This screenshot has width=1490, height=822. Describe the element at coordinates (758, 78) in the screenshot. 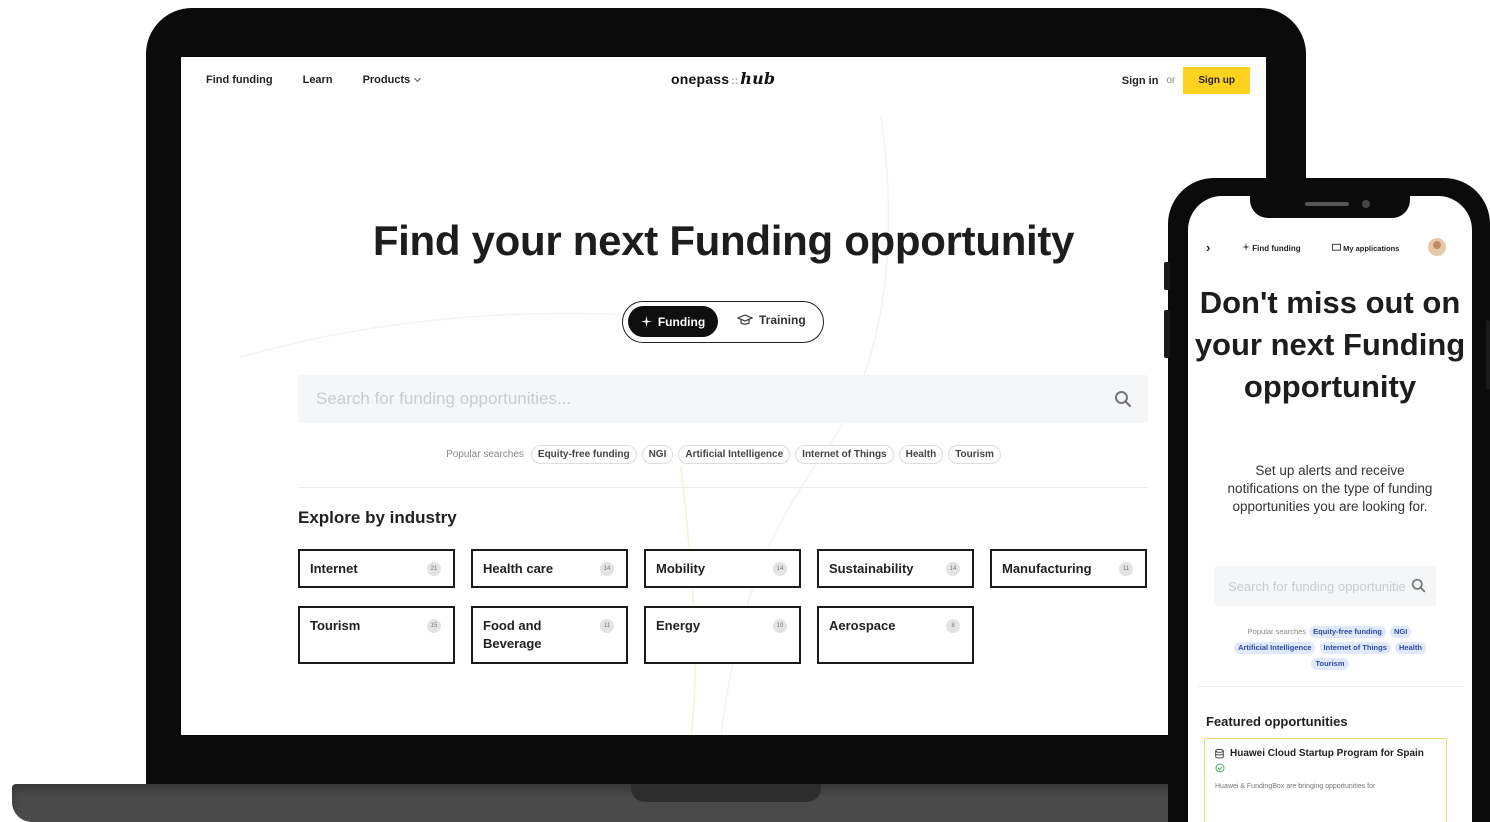

I see `logo-script: hub` at that location.